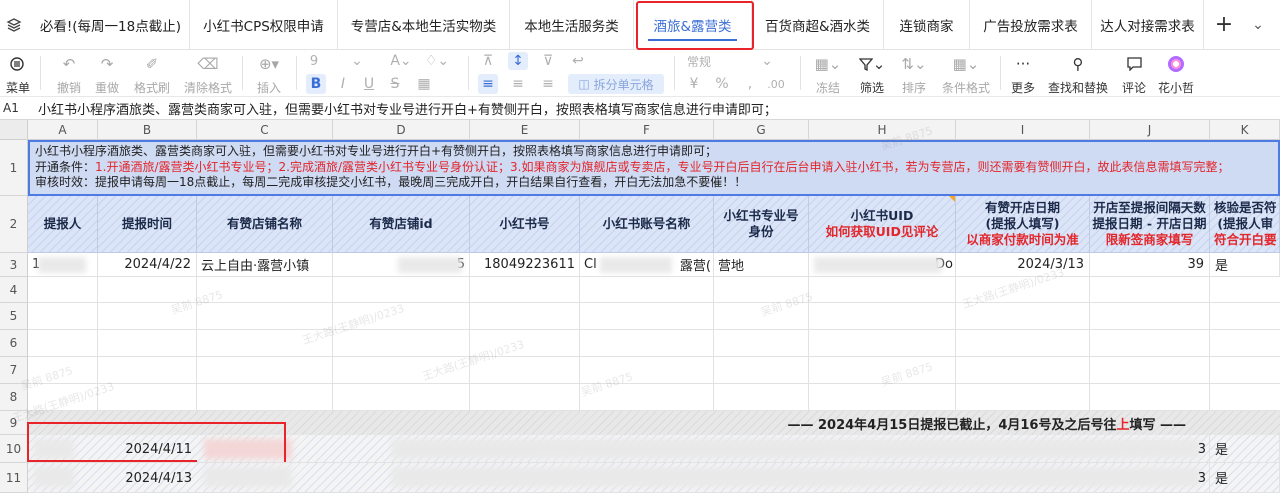  What do you see at coordinates (14, 224) in the screenshot?
I see `row-header-2: 2` at bounding box center [14, 224].